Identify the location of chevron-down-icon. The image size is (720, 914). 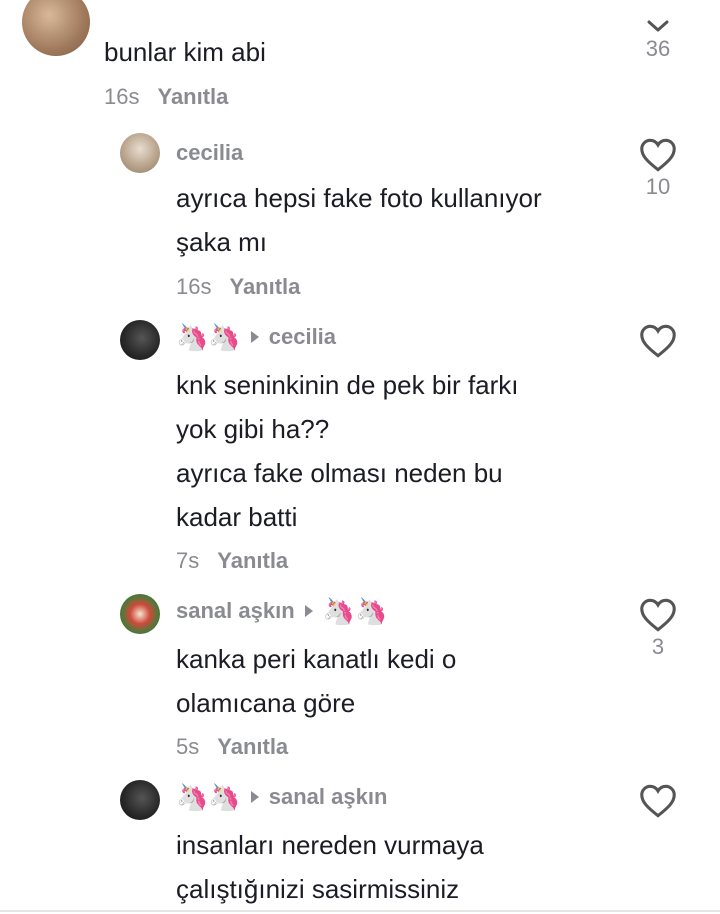
(658, 27).